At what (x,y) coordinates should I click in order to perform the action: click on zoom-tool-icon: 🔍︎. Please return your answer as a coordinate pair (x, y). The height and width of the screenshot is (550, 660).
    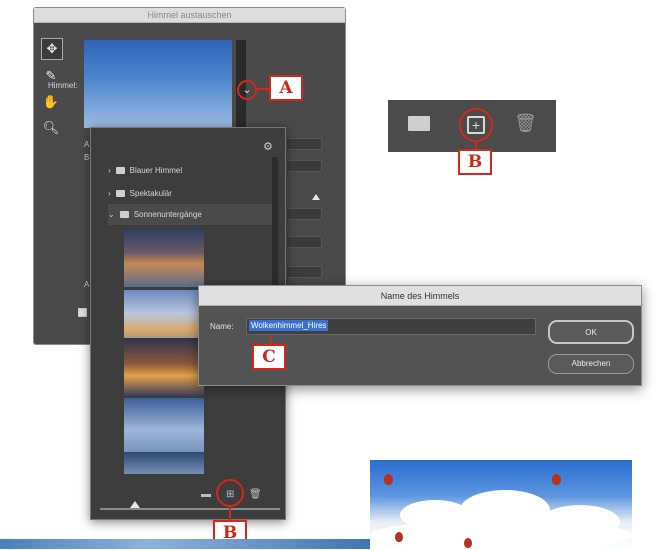
    Looking at the image, I should click on (51, 128).